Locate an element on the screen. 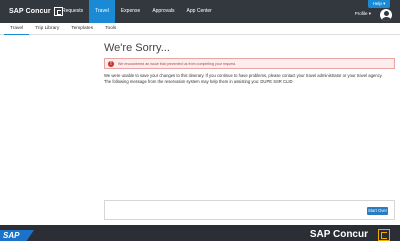 This screenshot has height=241, width=400. error-icon: ! is located at coordinates (111, 64).